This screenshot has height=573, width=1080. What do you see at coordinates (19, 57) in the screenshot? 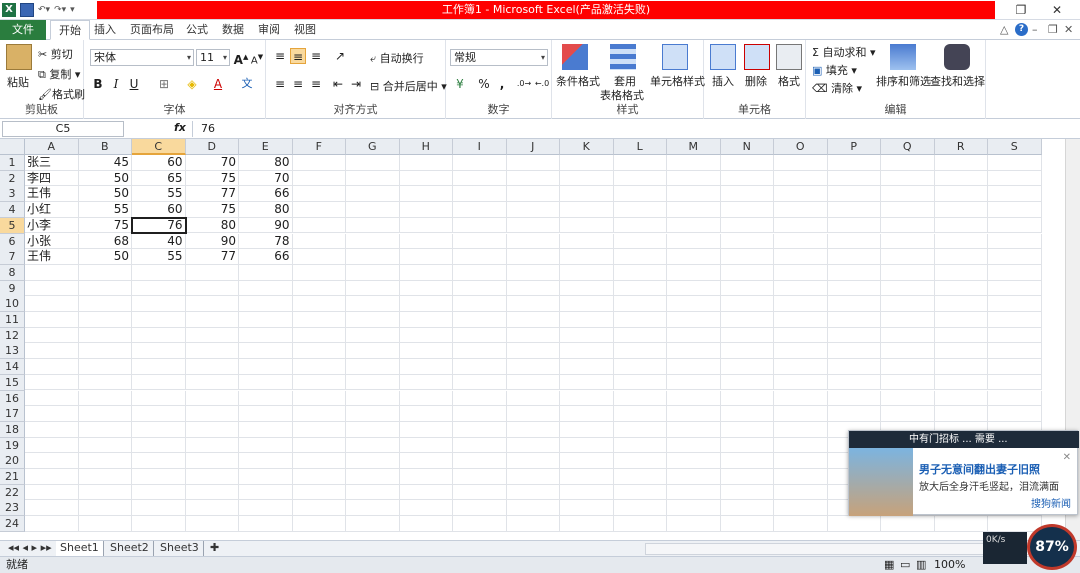
I see `paste-icon` at bounding box center [19, 57].